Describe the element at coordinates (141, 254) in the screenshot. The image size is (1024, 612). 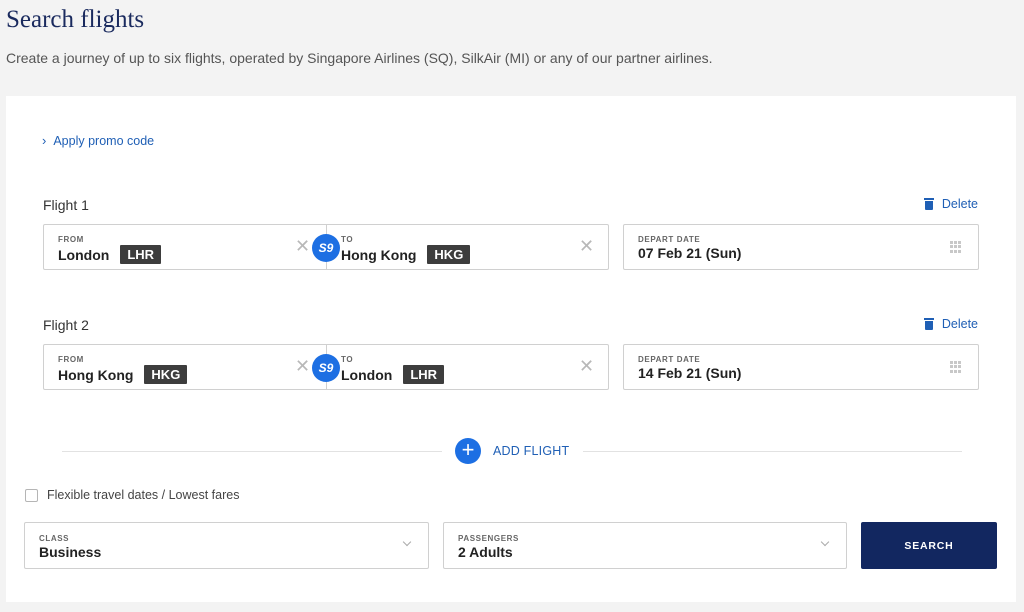
I see `from-airport-code: LHR` at that location.